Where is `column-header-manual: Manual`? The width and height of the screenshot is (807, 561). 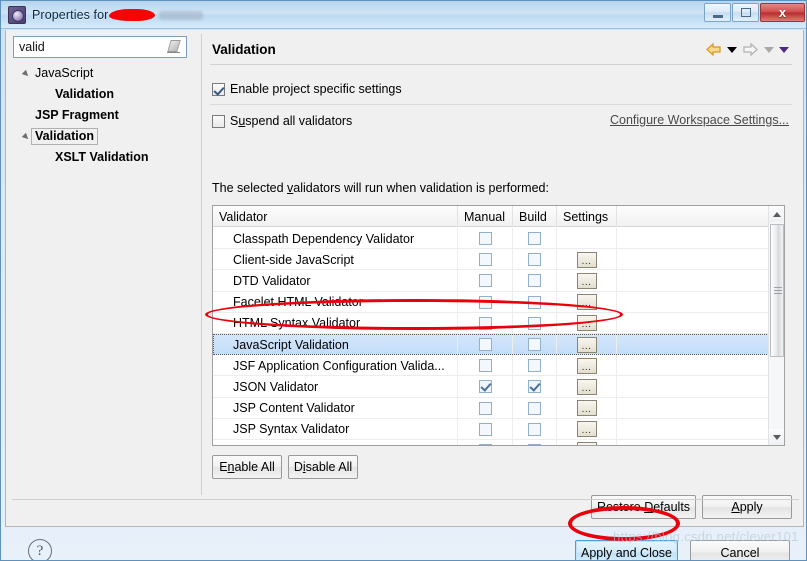
column-header-manual: Manual is located at coordinates (485, 216).